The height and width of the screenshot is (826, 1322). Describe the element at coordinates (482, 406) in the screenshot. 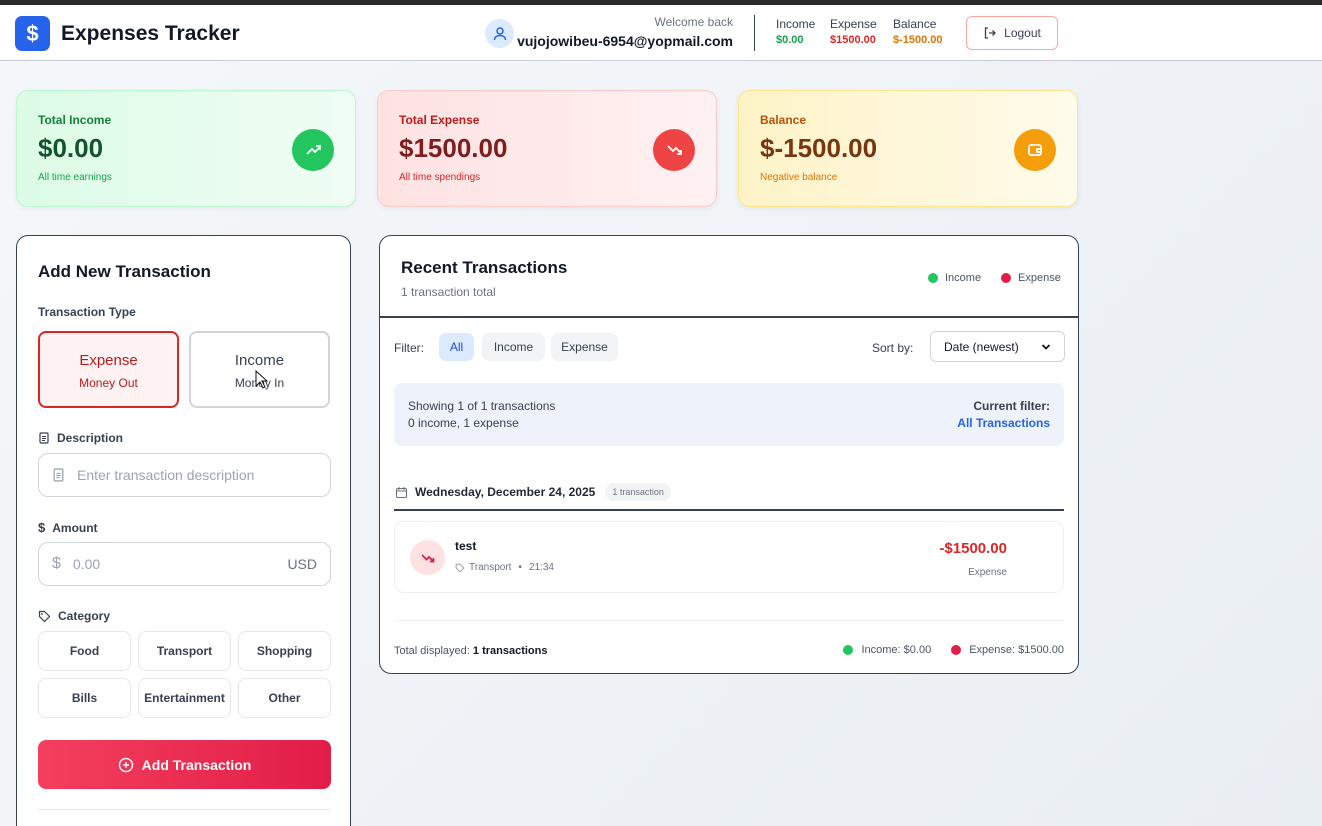

I see `showing-count: Showing 1 of 1 transactions` at that location.